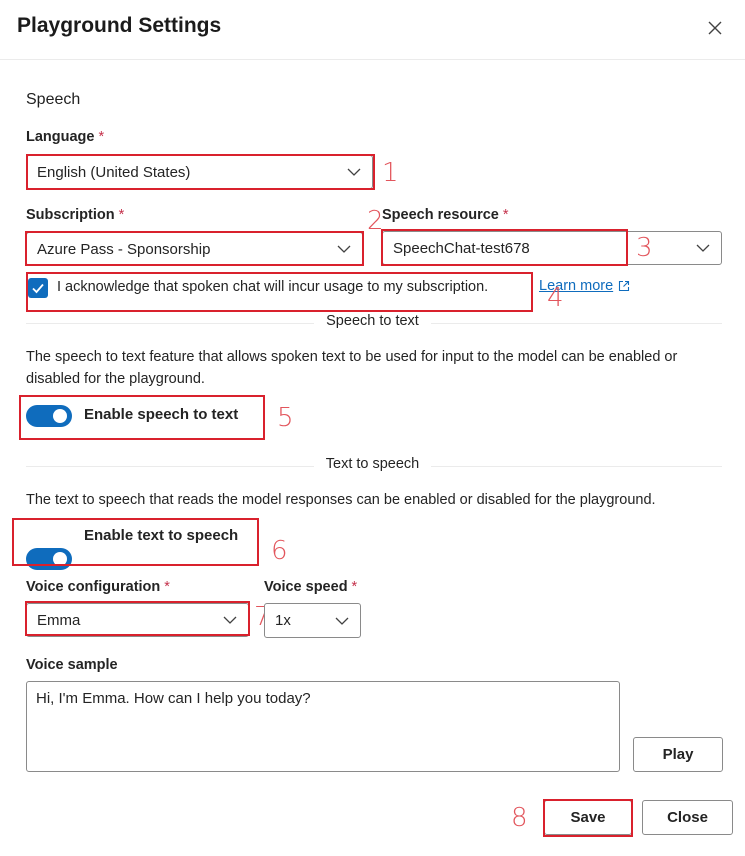 The width and height of the screenshot is (745, 856). Describe the element at coordinates (75, 215) in the screenshot. I see `subscription-label: Subscription *` at that location.